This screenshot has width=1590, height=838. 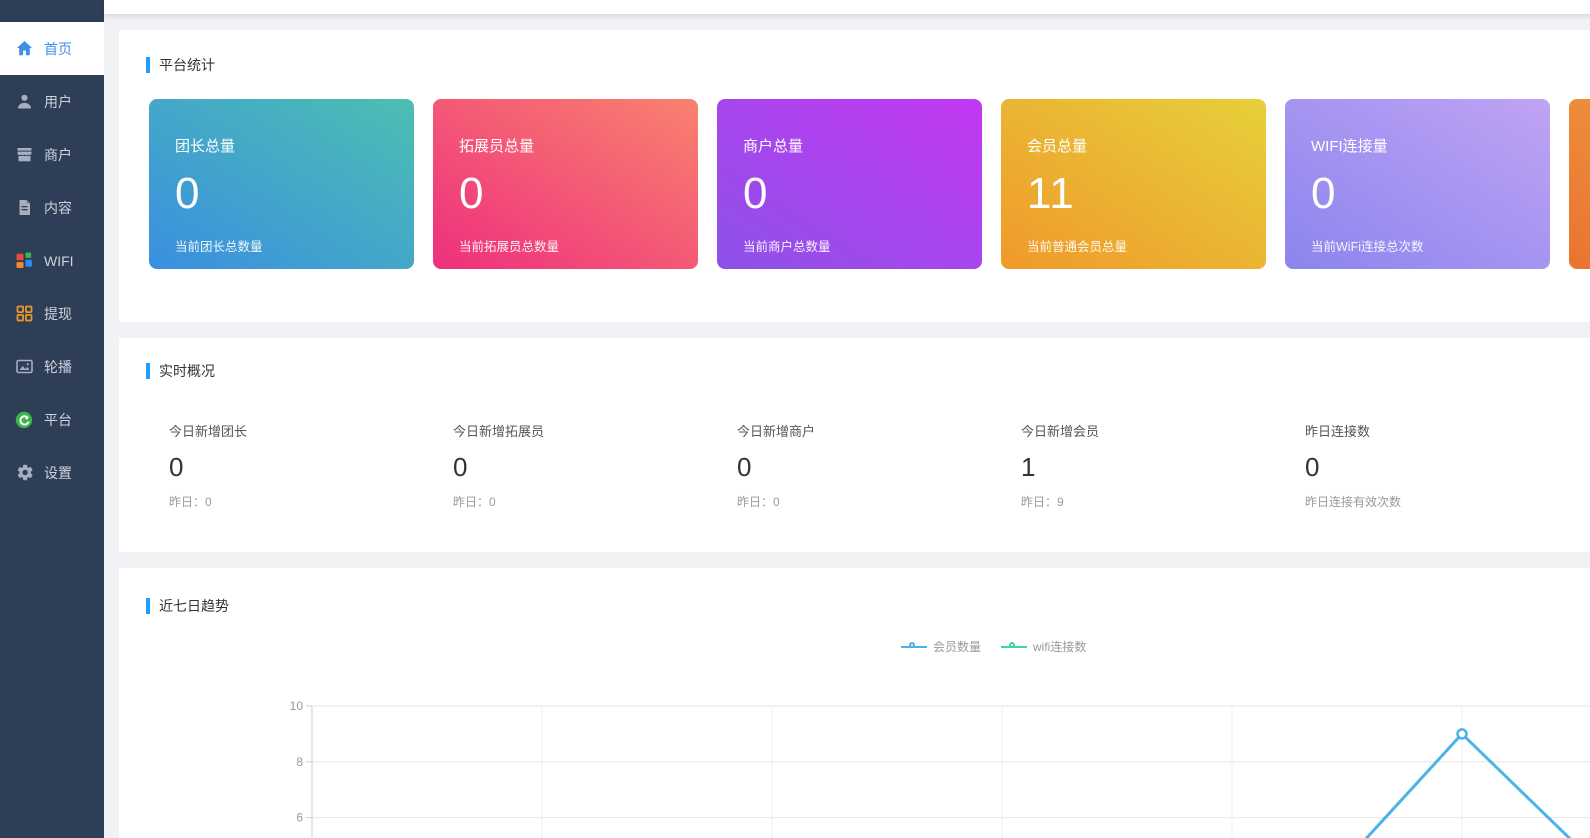 What do you see at coordinates (194, 606) in the screenshot?
I see `section-title-text: 近七日趋势` at bounding box center [194, 606].